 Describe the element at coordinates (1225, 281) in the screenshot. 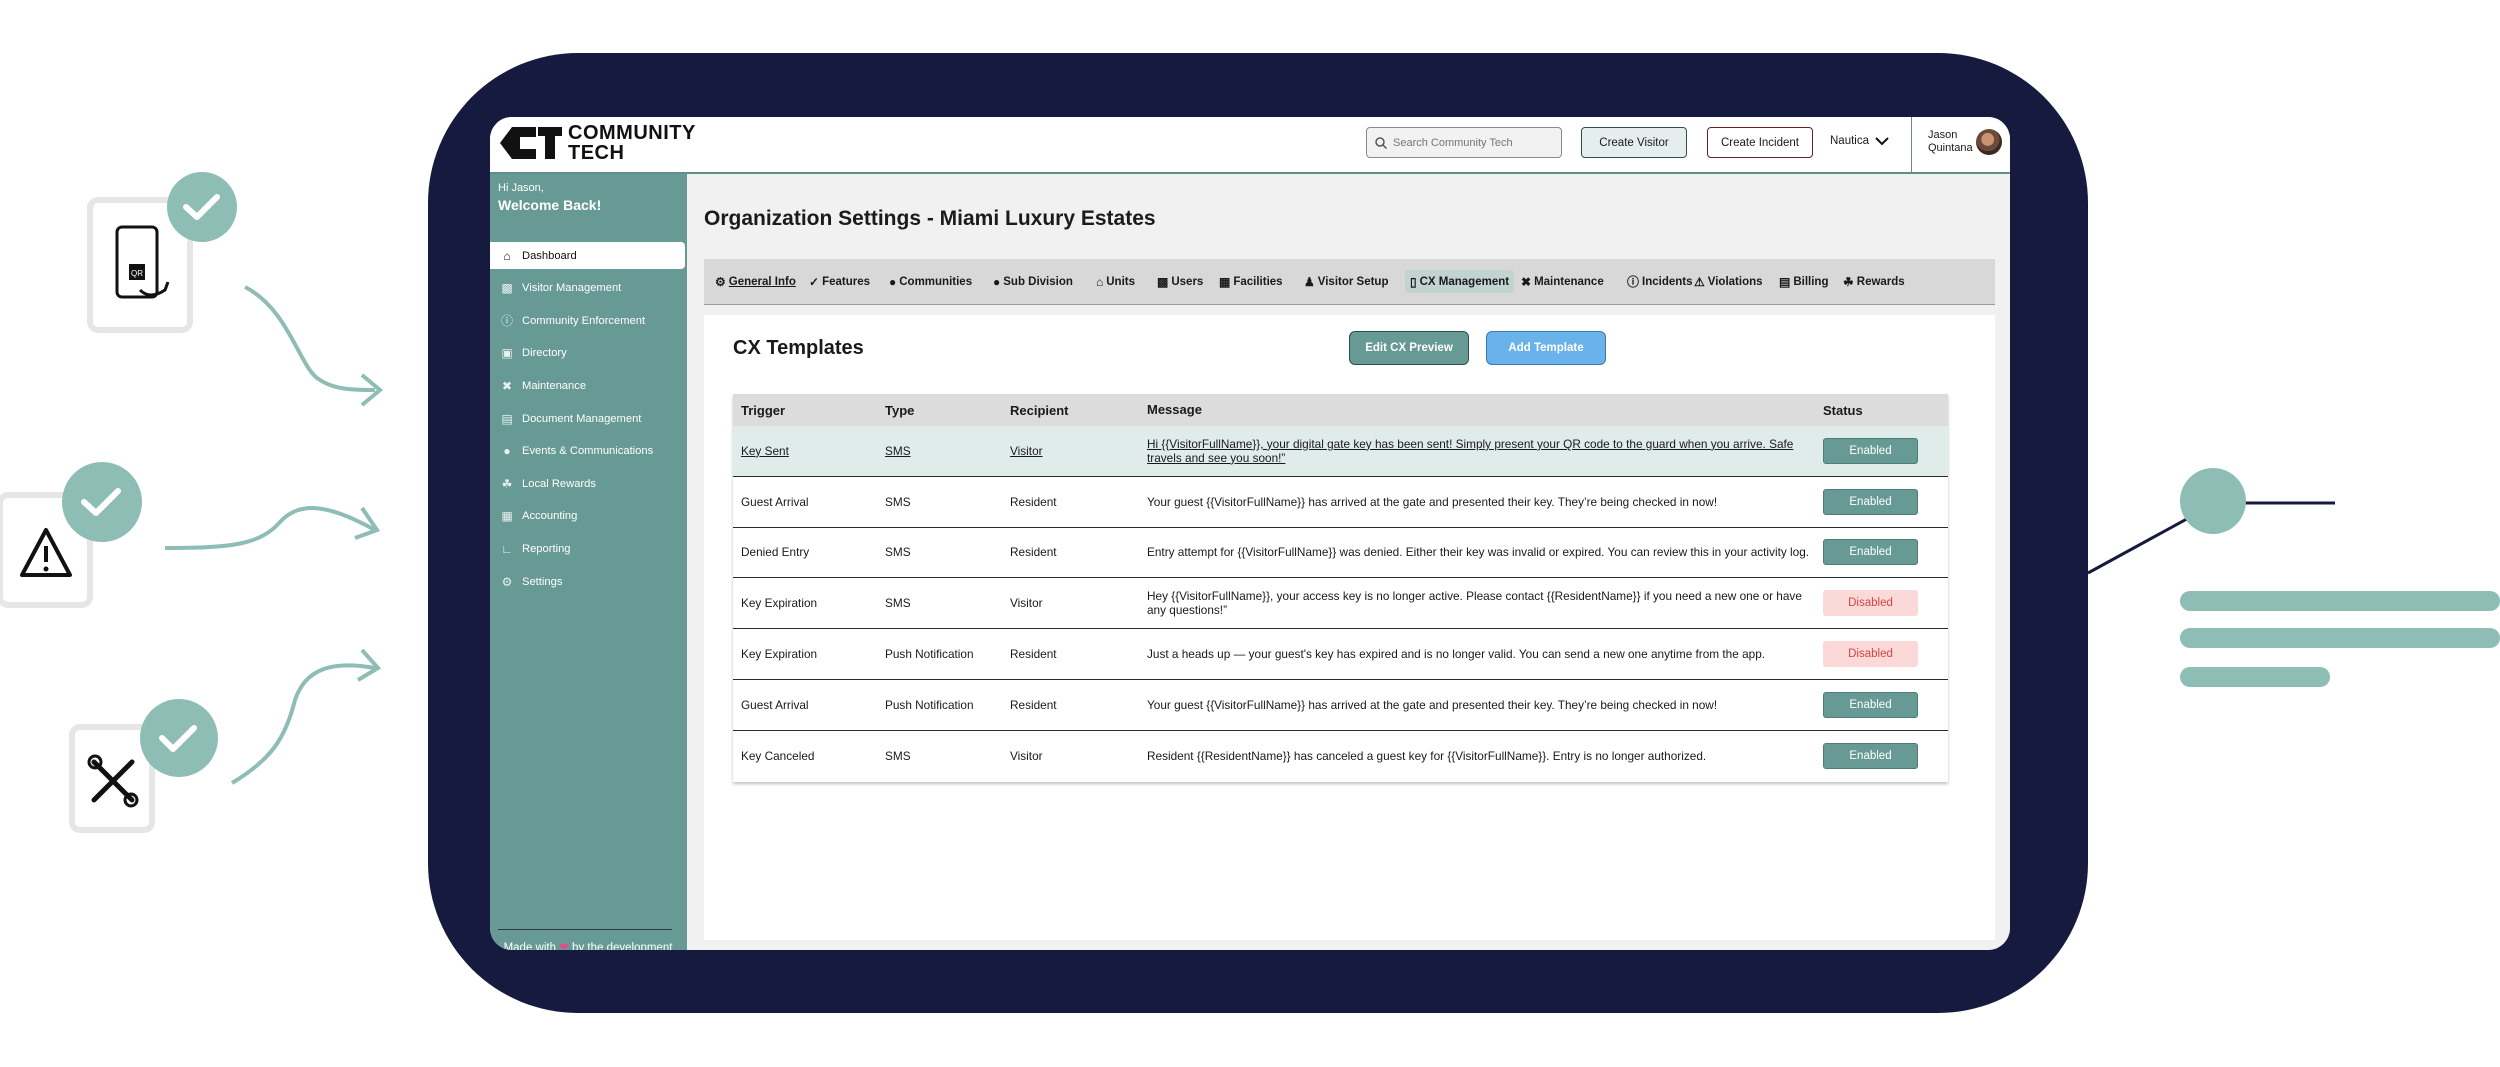

I see `building-icon: ▦` at that location.